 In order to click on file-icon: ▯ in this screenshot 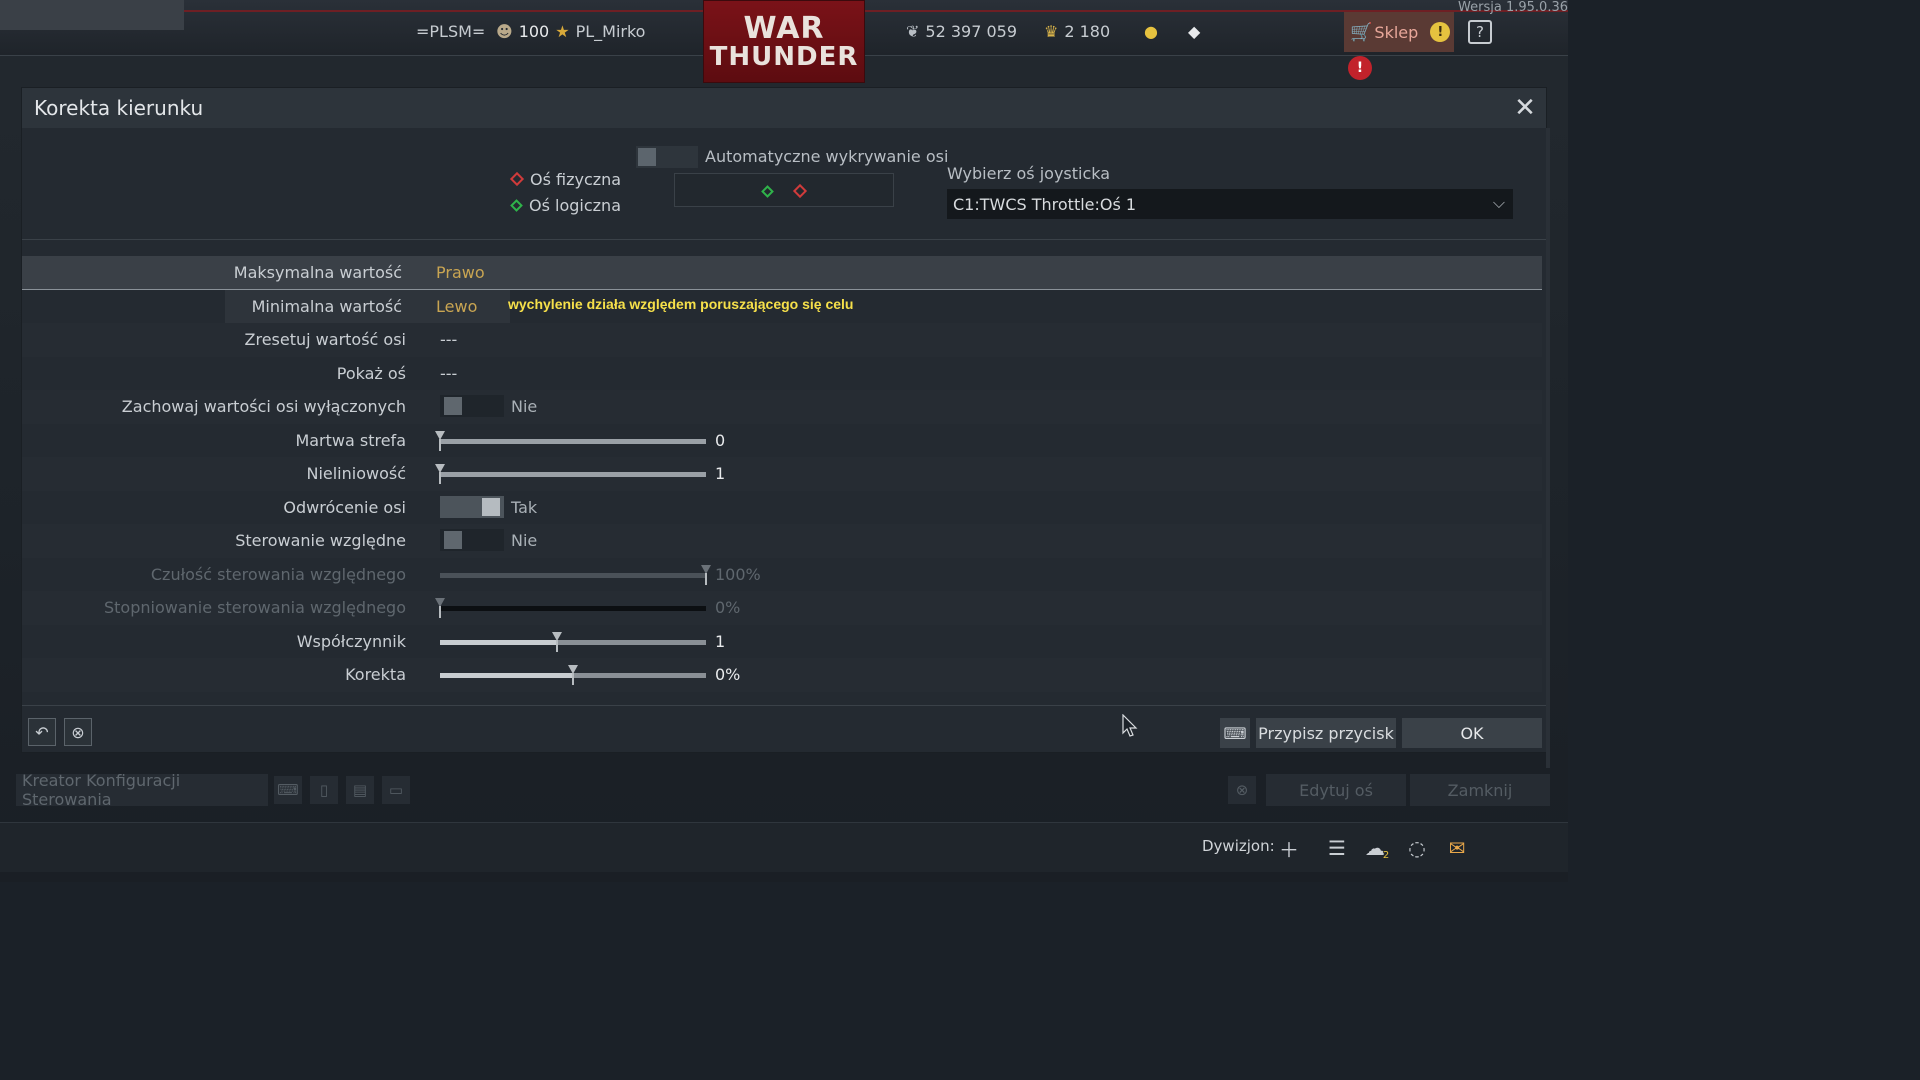, I will do `click(324, 790)`.